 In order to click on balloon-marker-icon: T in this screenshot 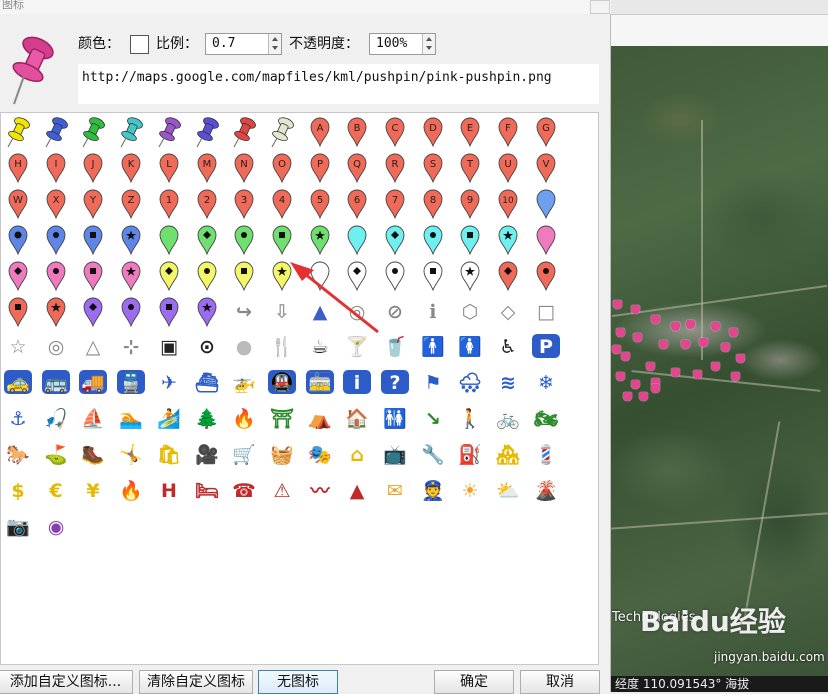, I will do `click(470, 167)`.